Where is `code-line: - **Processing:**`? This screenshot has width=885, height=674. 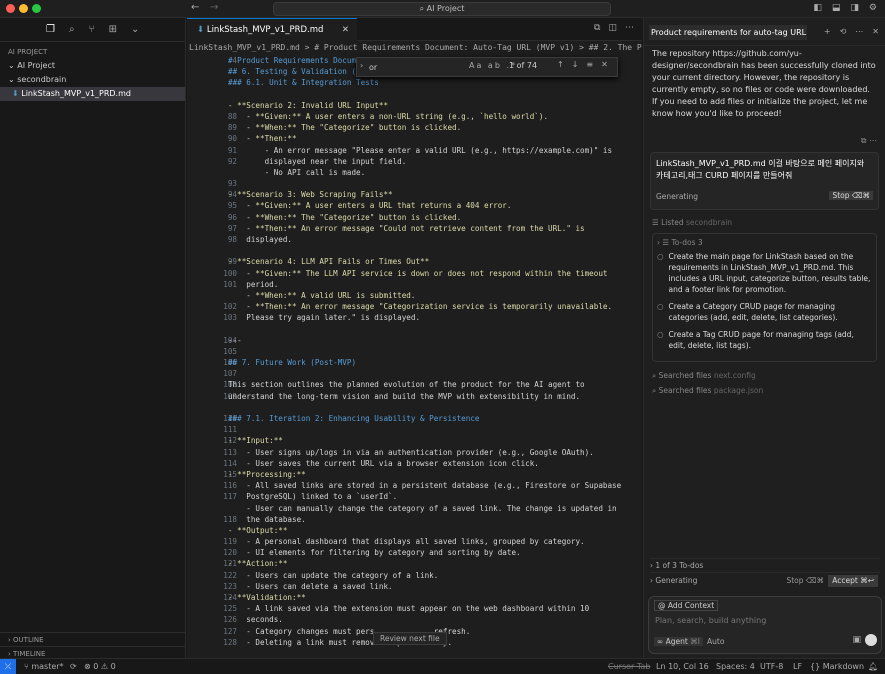 code-line: - **Processing:** is located at coordinates (428, 474).